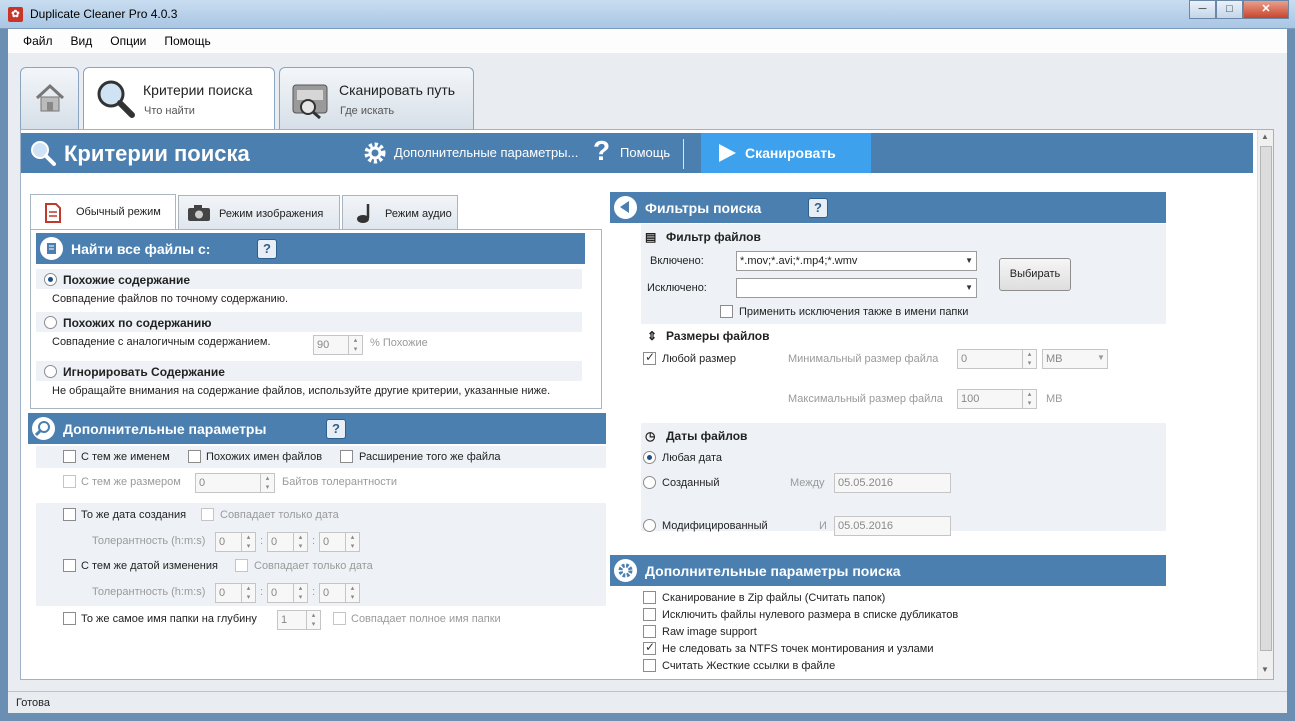 This screenshot has height=721, width=1295. I want to click on similar-names-checkbox, so click(194, 456).